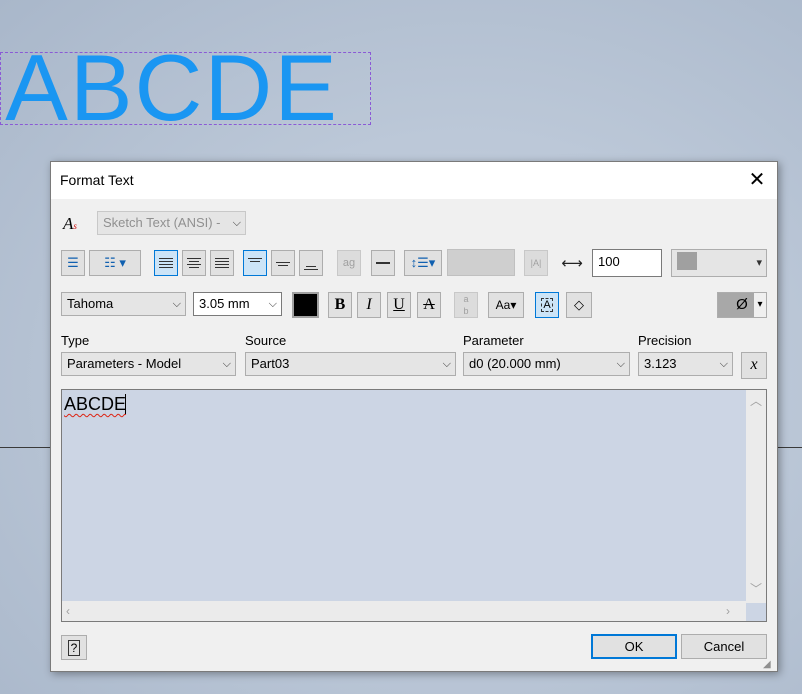 The width and height of the screenshot is (802, 694). What do you see at coordinates (283, 258) in the screenshot?
I see `align-middle-icon` at bounding box center [283, 258].